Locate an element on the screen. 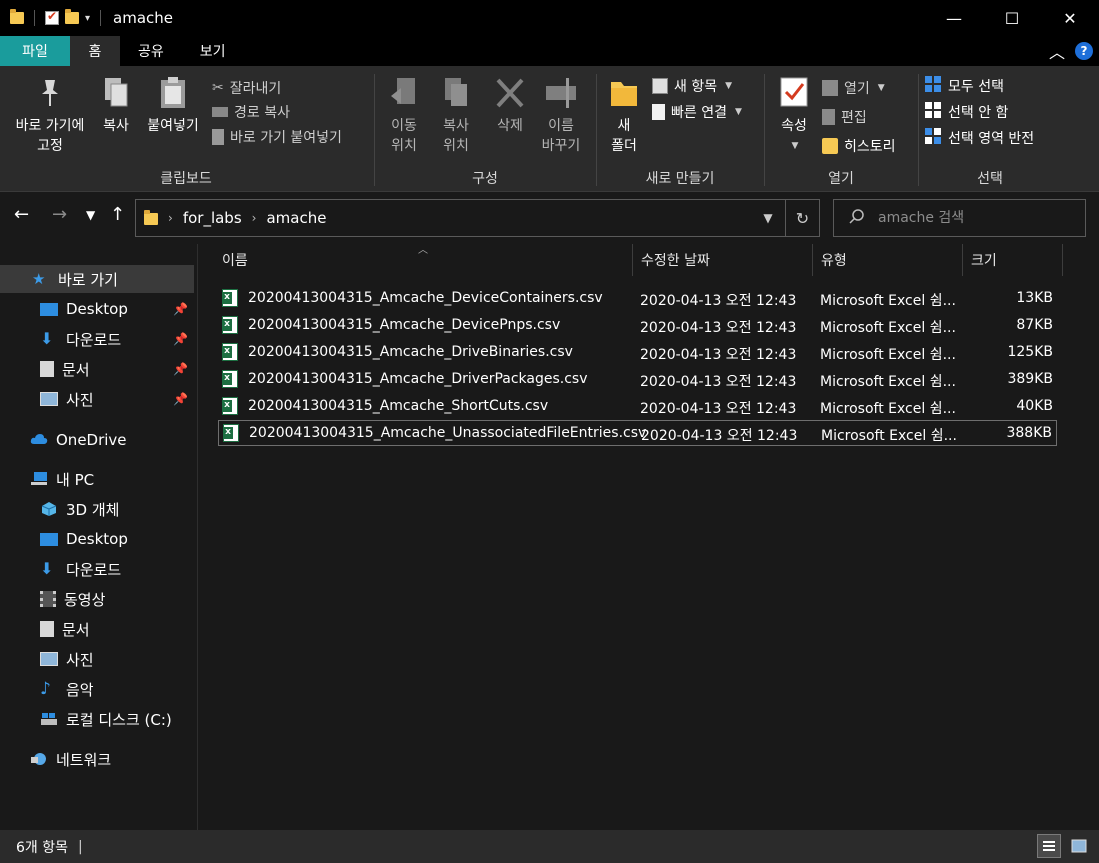 The width and height of the screenshot is (1099, 863). maximize-button: ☐ is located at coordinates (1012, 18).